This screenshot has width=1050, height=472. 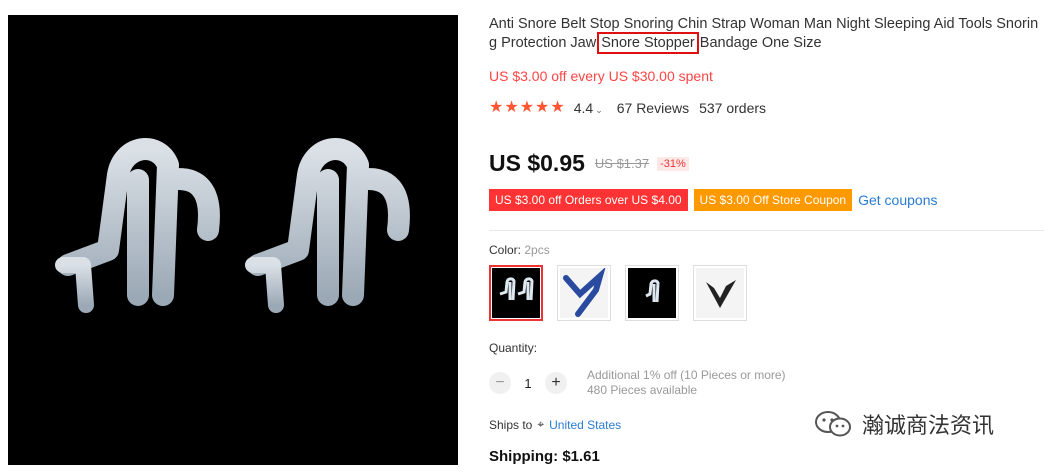 I want to click on reviews-link: 67 Reviews, so click(x=653, y=108).